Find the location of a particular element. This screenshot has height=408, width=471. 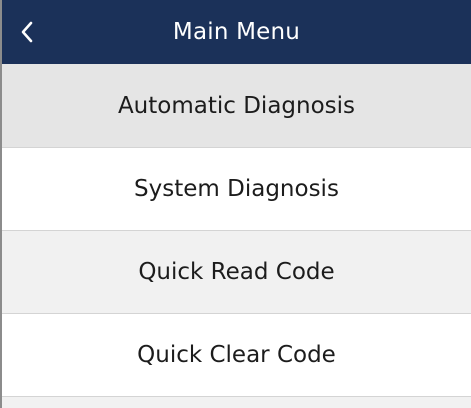

menu-item-partial is located at coordinates (236, 402).